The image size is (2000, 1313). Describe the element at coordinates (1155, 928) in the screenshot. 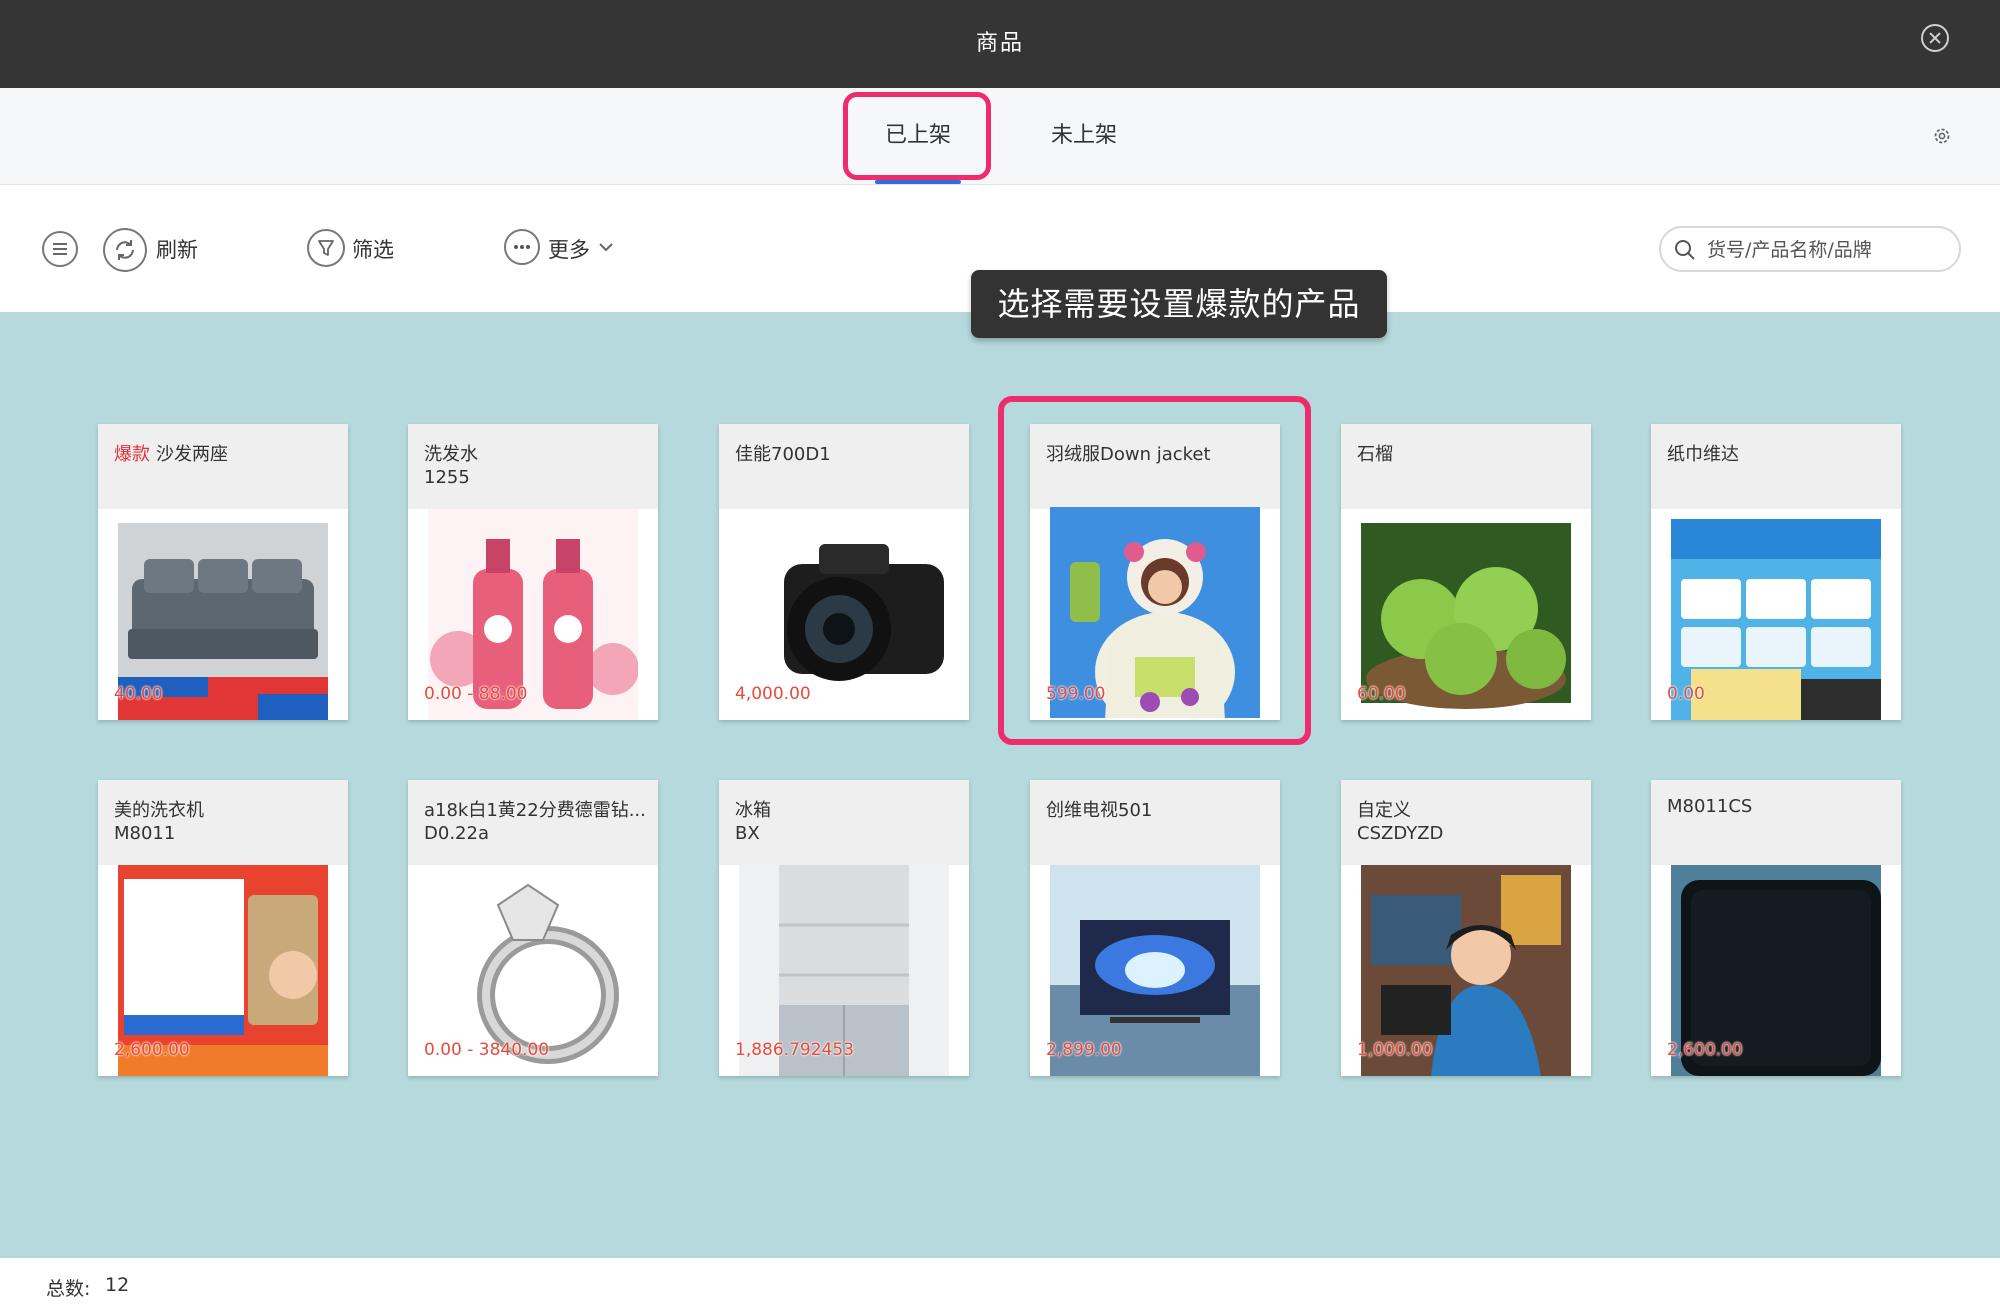

I see `product-card: 创维电视501 2,899.00` at that location.